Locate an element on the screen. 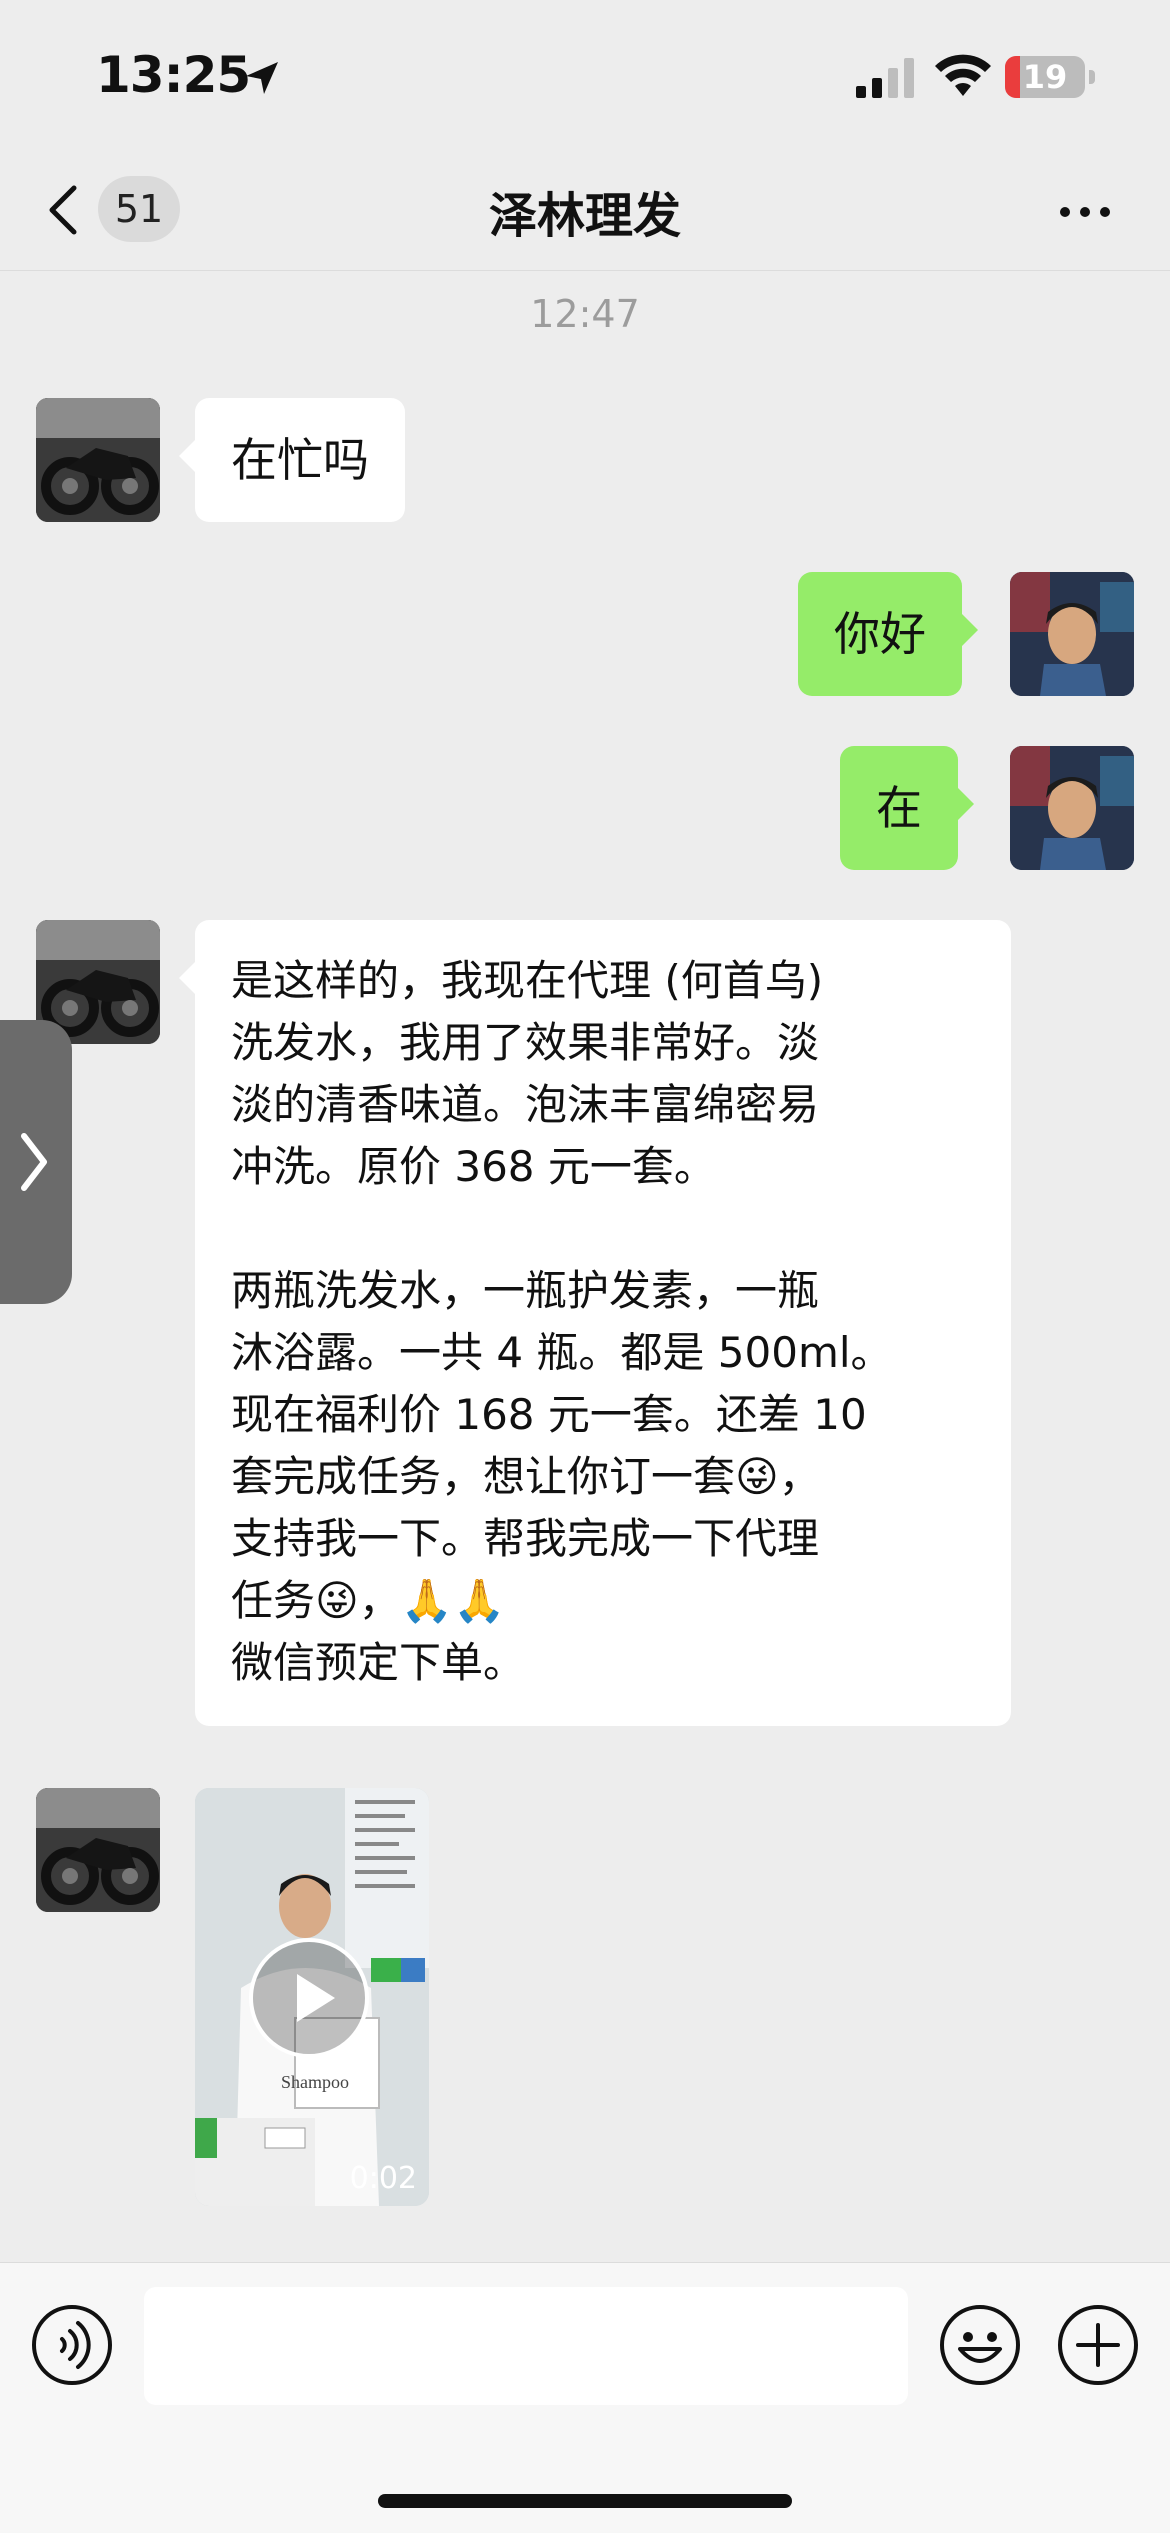 The width and height of the screenshot is (1170, 2533). side-pull-tab is located at coordinates (36, 1162).